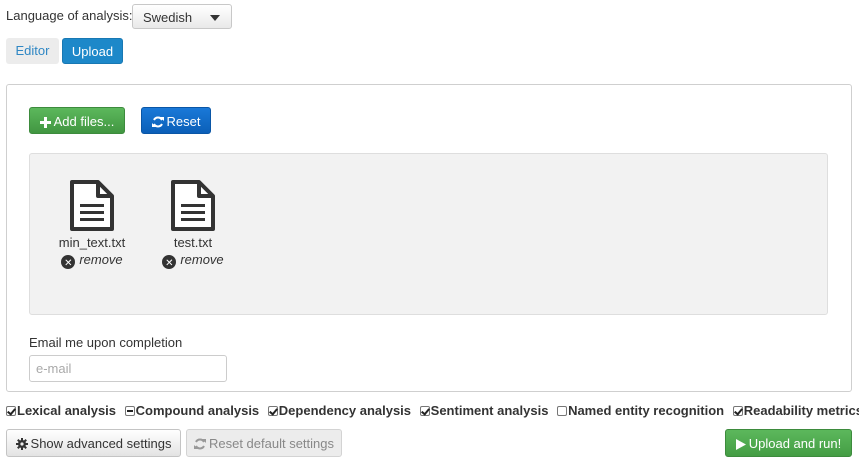 This screenshot has height=460, width=859. I want to click on reset-default-label: Reset default settings, so click(271, 443).